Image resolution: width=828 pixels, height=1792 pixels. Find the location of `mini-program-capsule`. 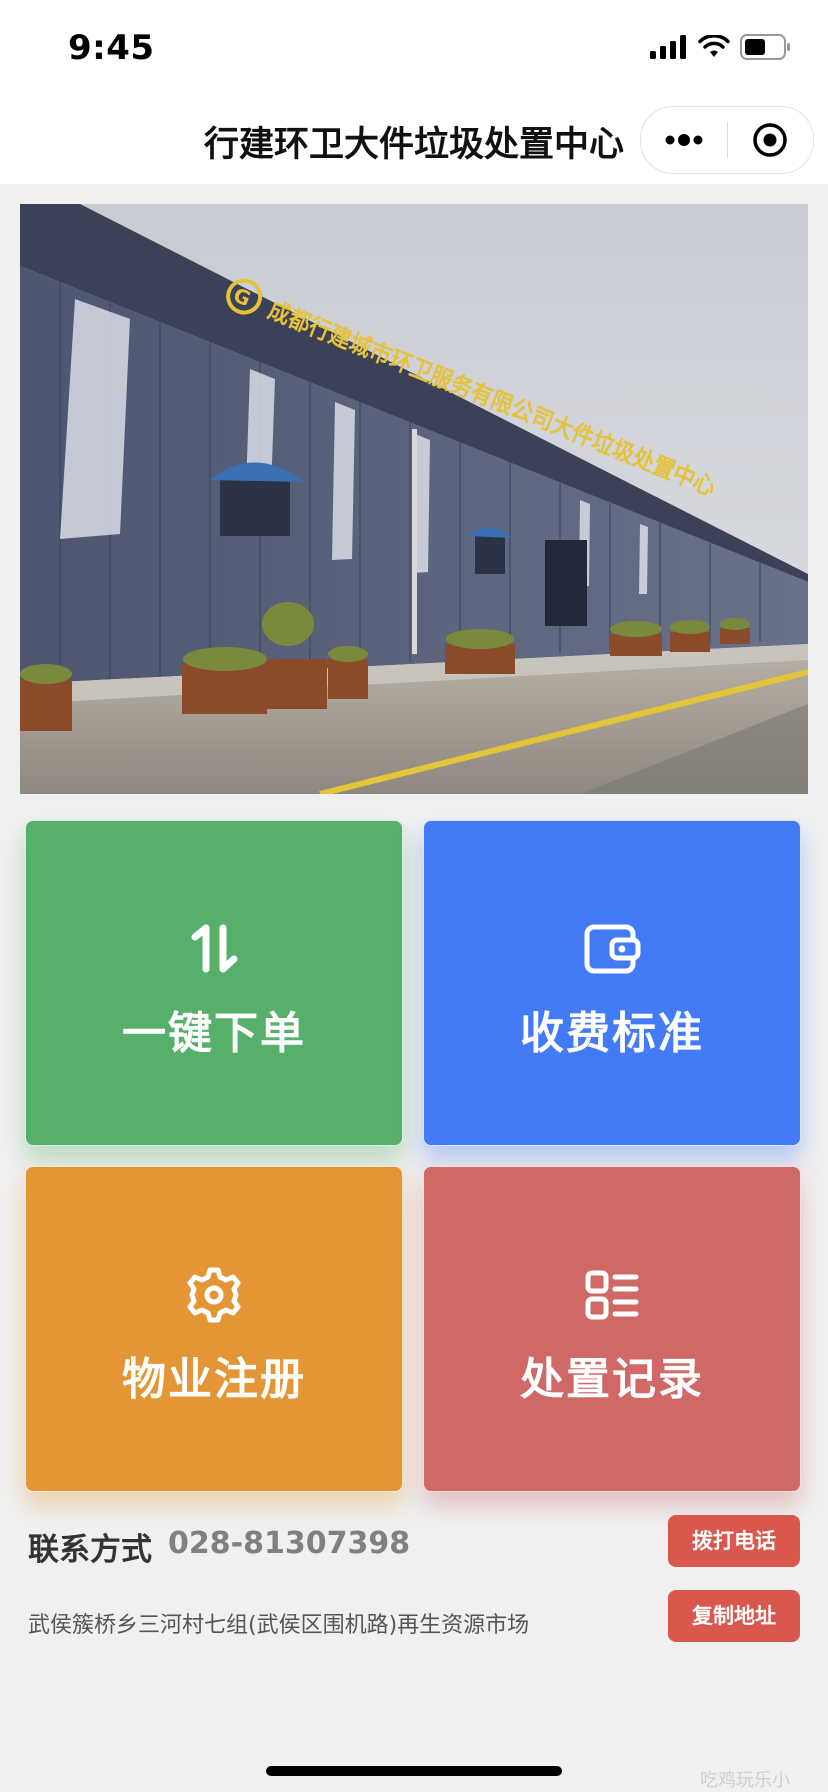

mini-program-capsule is located at coordinates (727, 140).